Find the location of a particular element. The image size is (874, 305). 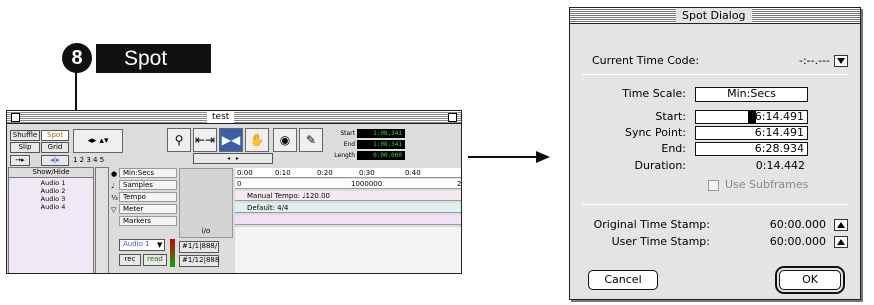

start-label: Start: is located at coordinates (670, 116).